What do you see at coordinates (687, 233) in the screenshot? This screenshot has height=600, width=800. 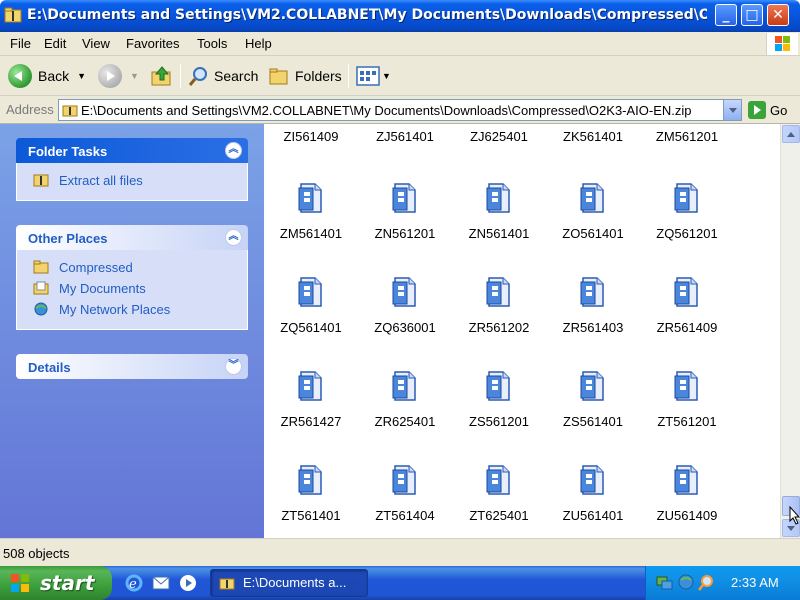 I see `file-label: ZQ561201` at bounding box center [687, 233].